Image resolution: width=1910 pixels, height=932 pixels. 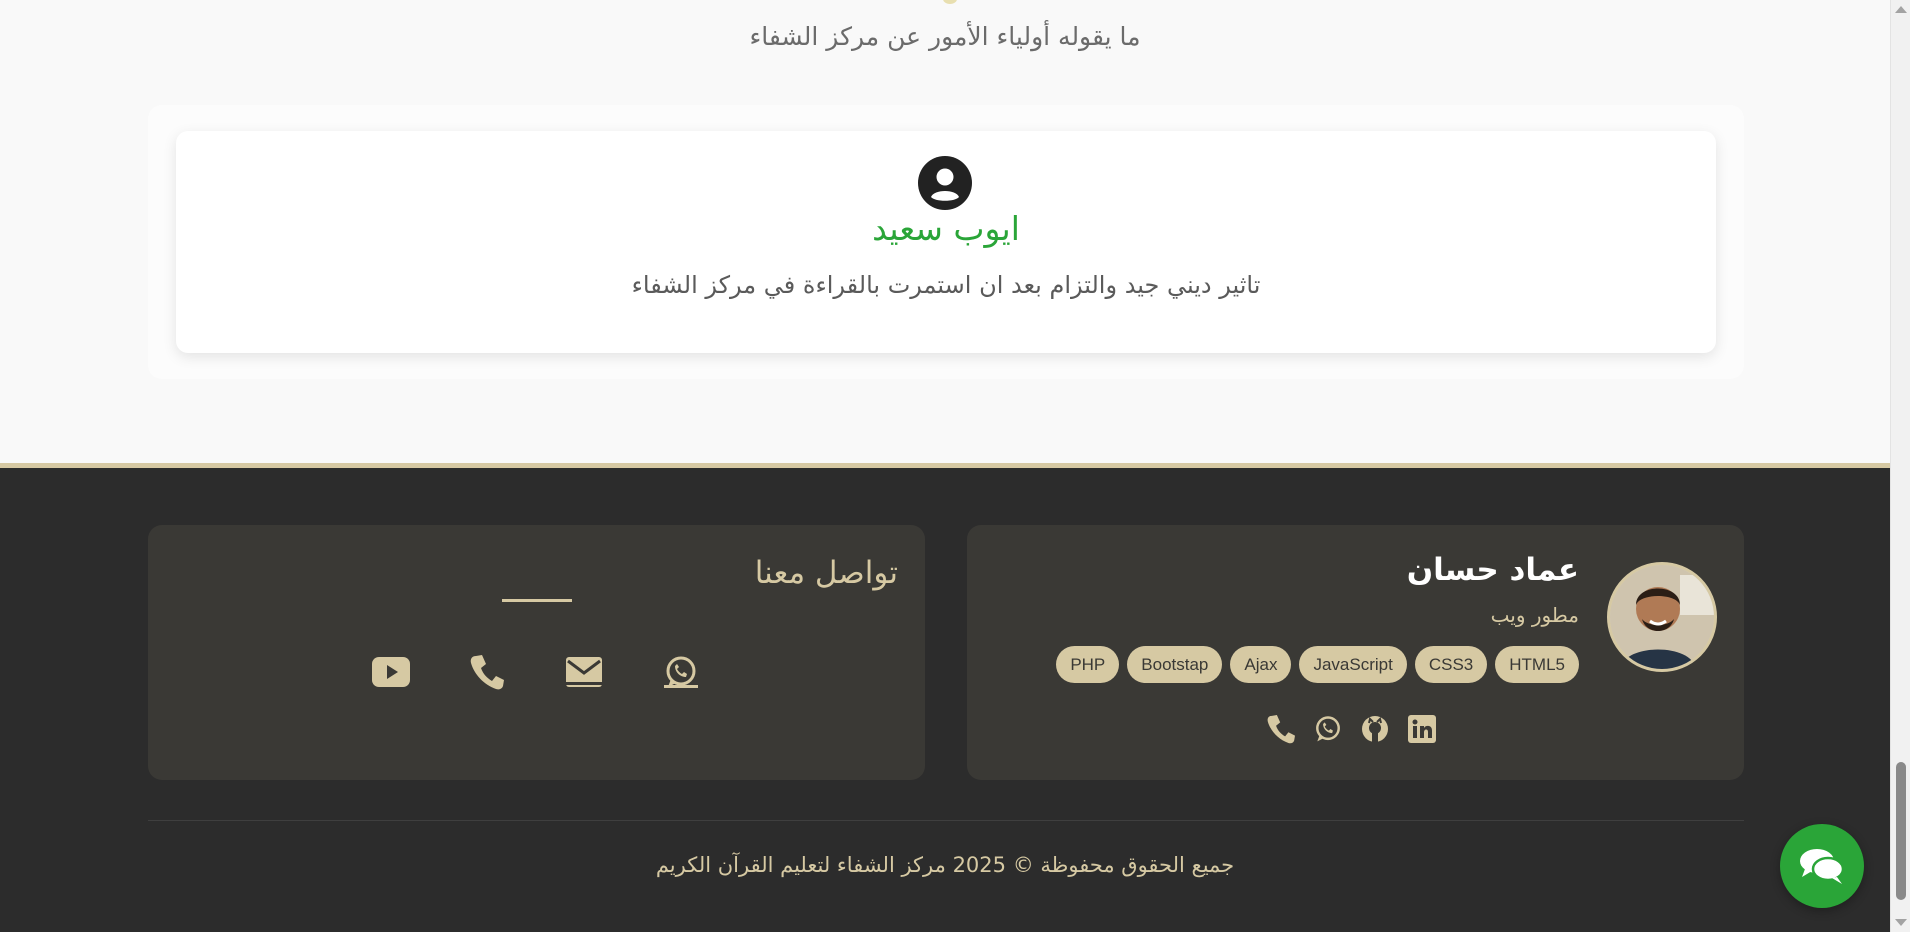 I want to click on skill-badge: CSS3, so click(x=1451, y=664).